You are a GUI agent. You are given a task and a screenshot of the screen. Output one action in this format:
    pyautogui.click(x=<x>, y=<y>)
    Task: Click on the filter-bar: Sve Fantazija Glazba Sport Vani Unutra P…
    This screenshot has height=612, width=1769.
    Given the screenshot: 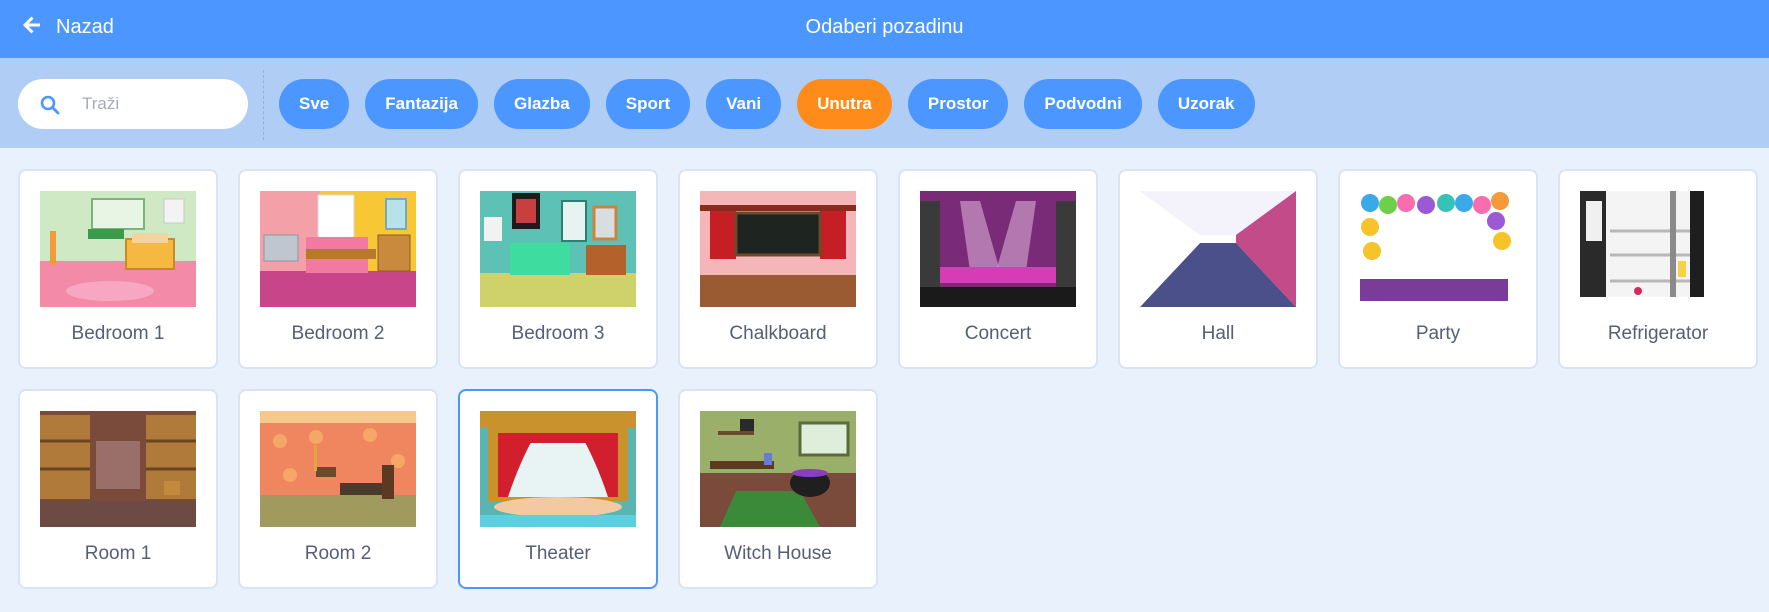 What is the action you would take?
    pyautogui.click(x=884, y=103)
    